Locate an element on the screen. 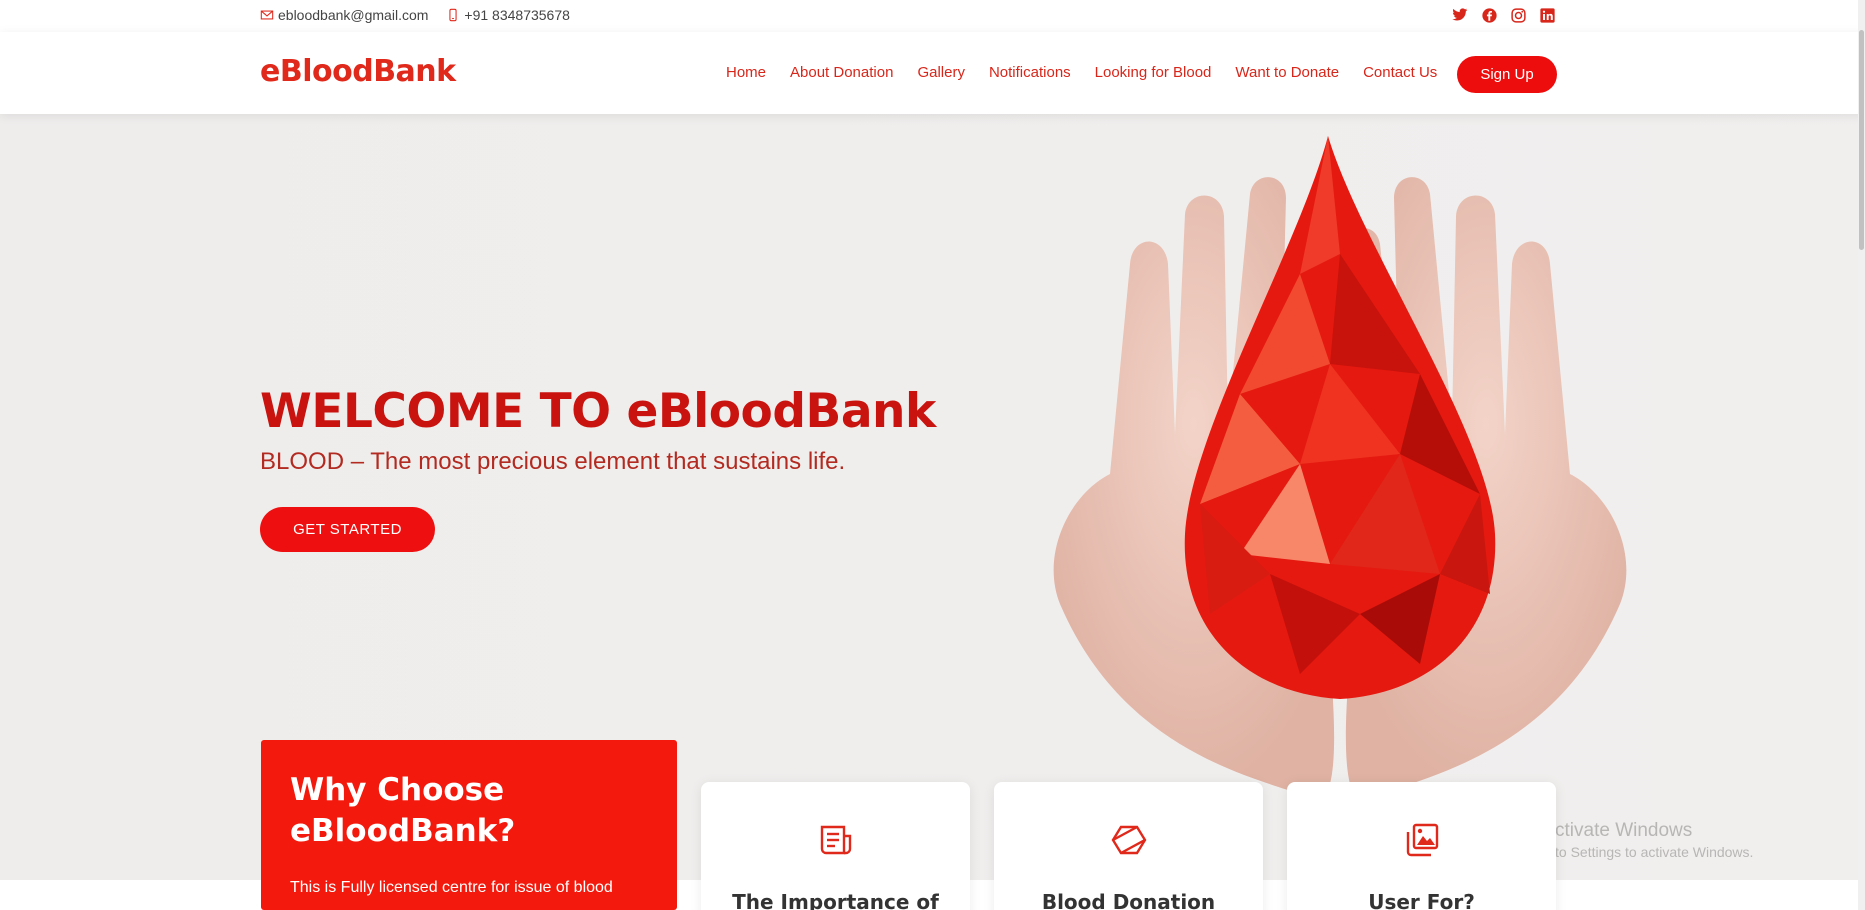 The image size is (1865, 910). page-scrollbar is located at coordinates (1861, 455).